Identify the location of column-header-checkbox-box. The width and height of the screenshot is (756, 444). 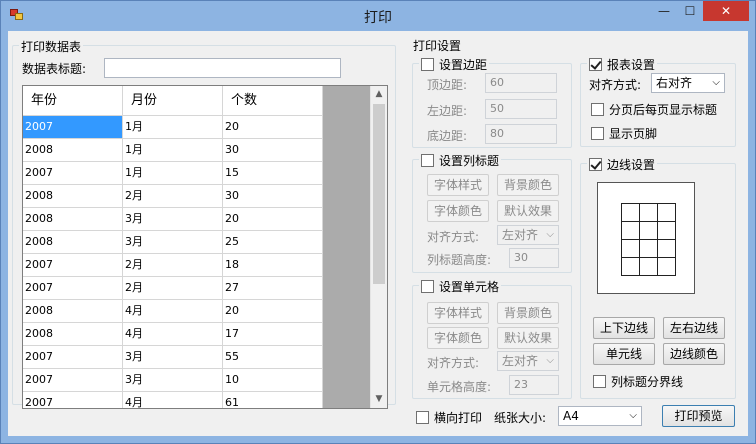
(427, 160).